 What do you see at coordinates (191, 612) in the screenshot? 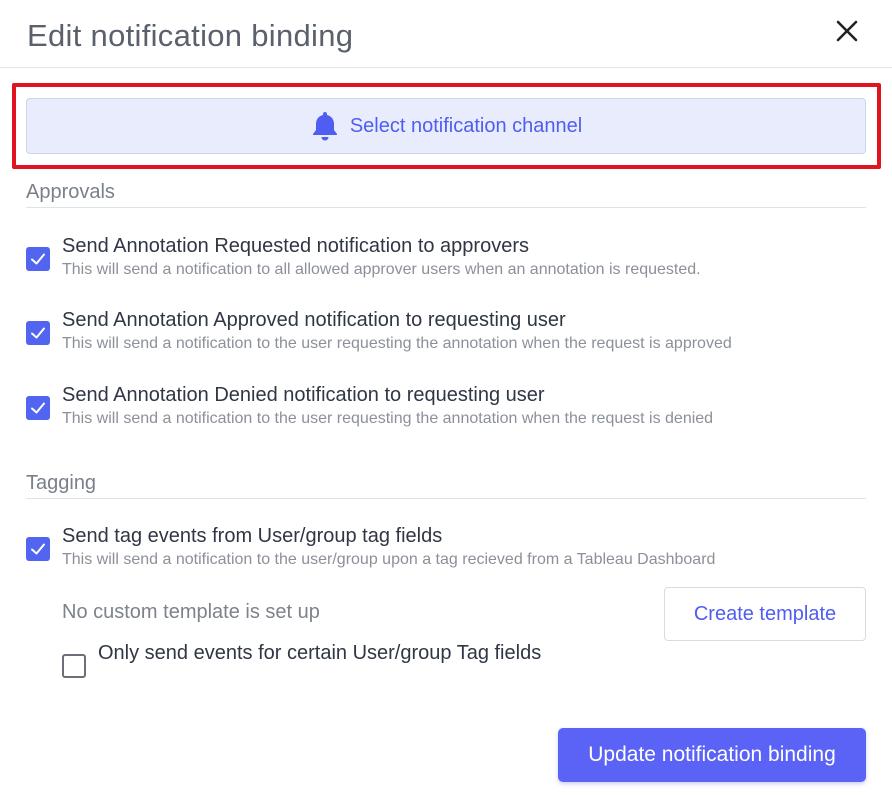
I see `no-template-text: No custom template is set up` at bounding box center [191, 612].